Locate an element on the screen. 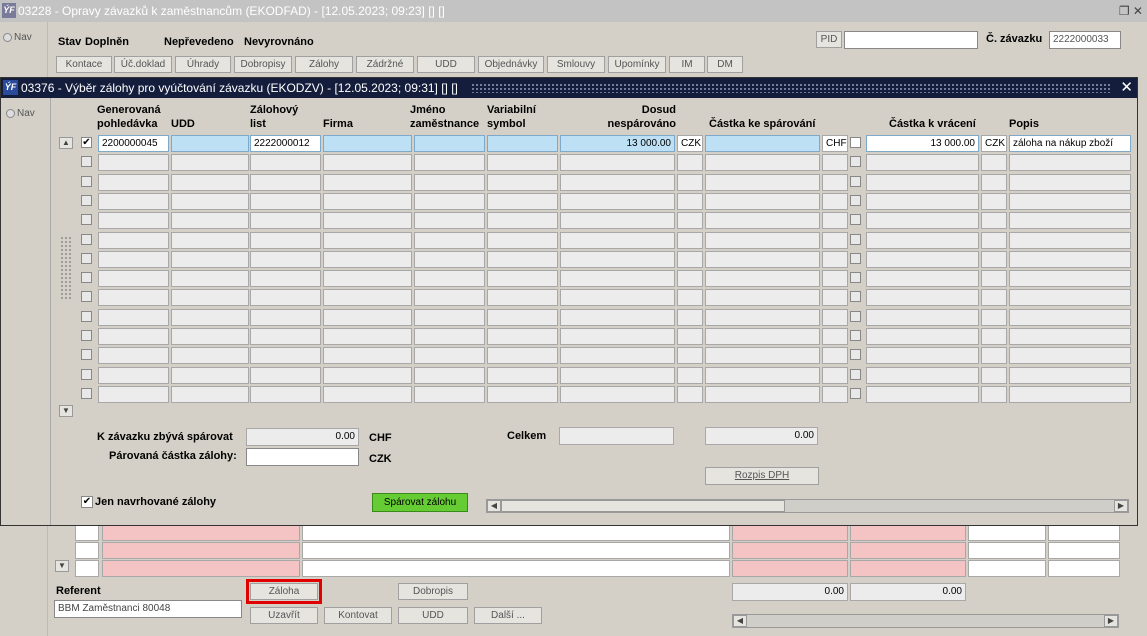 This screenshot has height=636, width=1147. toolbar-button-8: Smlouvy is located at coordinates (576, 64).